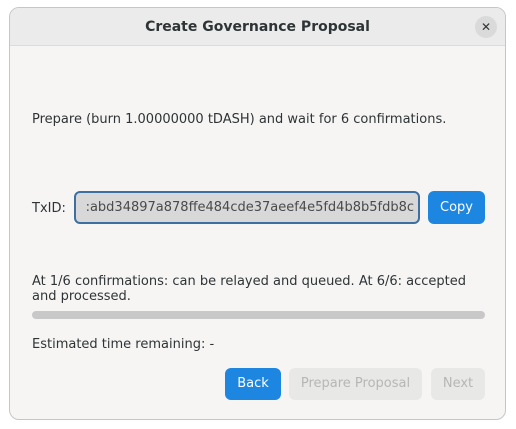 Image resolution: width=516 pixels, height=429 pixels. I want to click on titlebar: Create Governance Proposal ✕, so click(257, 27).